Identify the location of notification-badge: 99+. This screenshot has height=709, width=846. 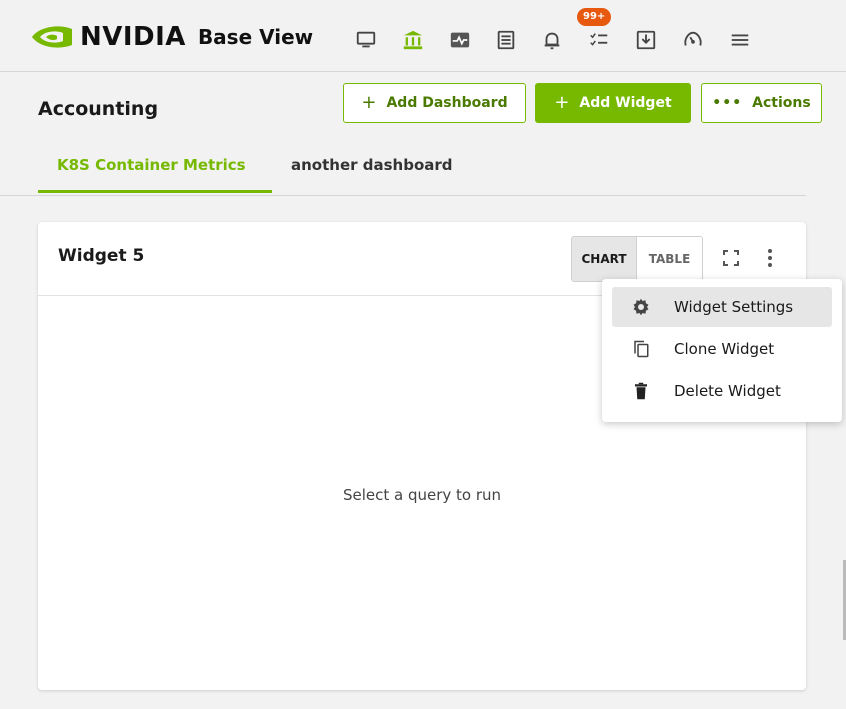
(594, 17).